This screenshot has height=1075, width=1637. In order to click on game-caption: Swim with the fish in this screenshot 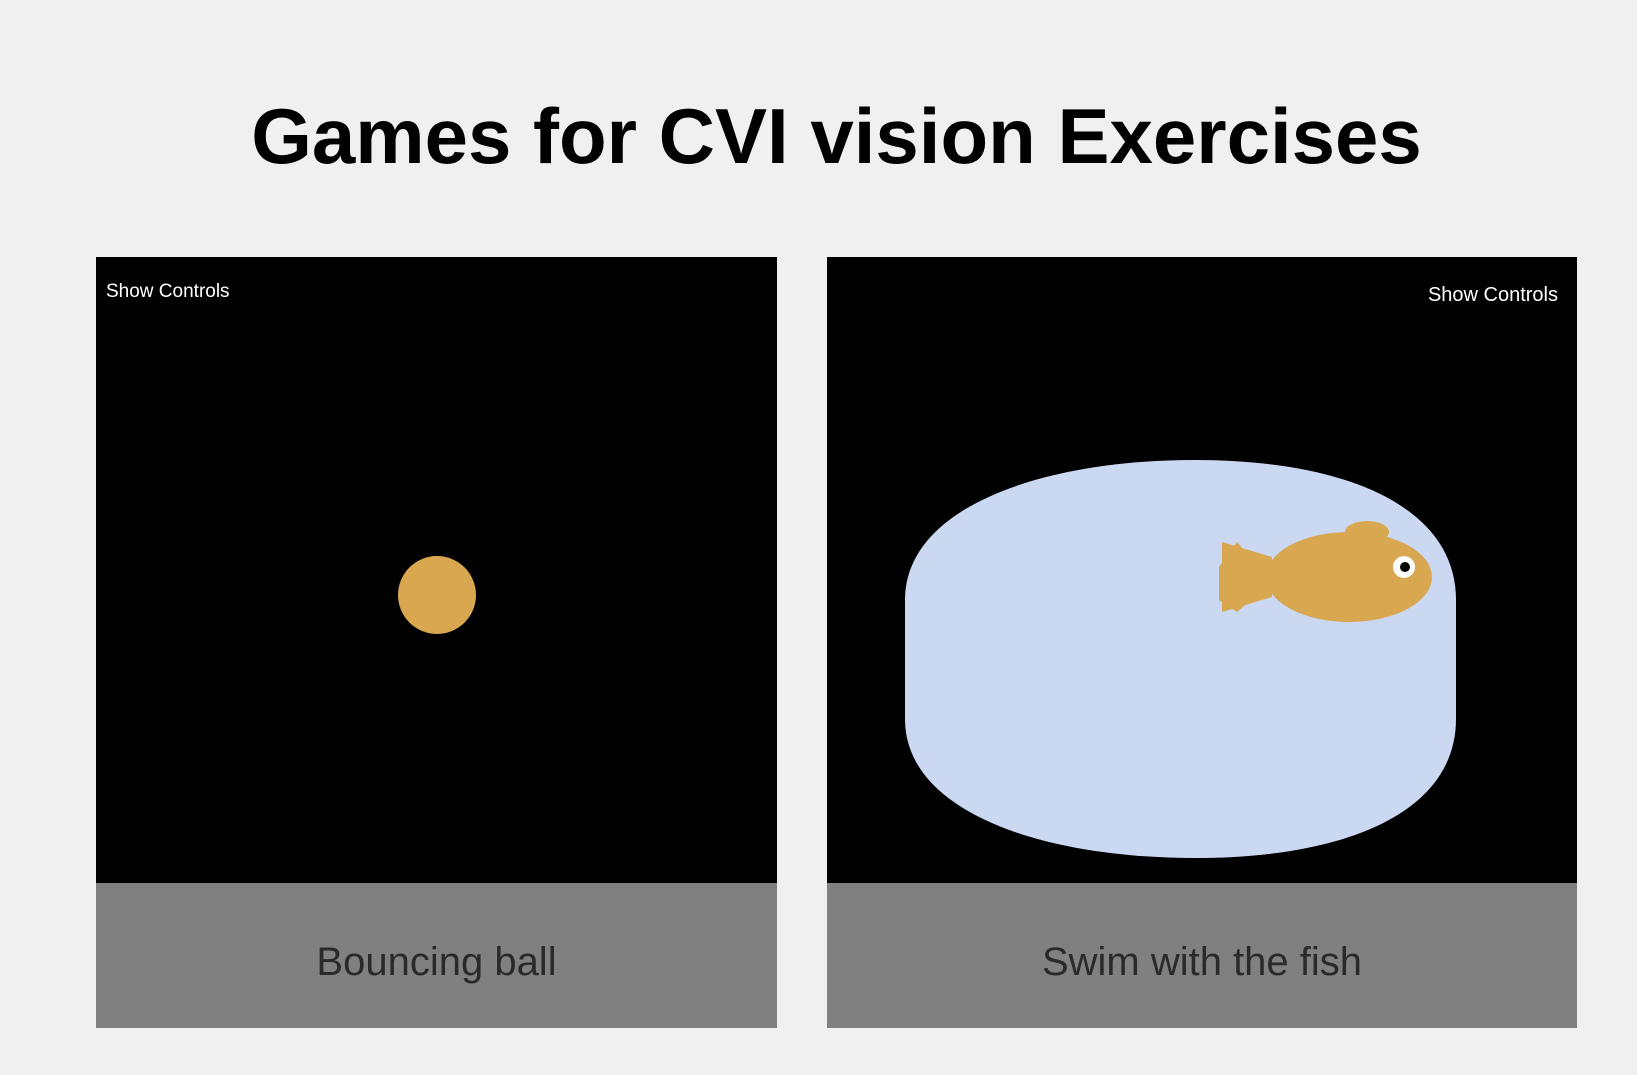, I will do `click(1202, 955)`.